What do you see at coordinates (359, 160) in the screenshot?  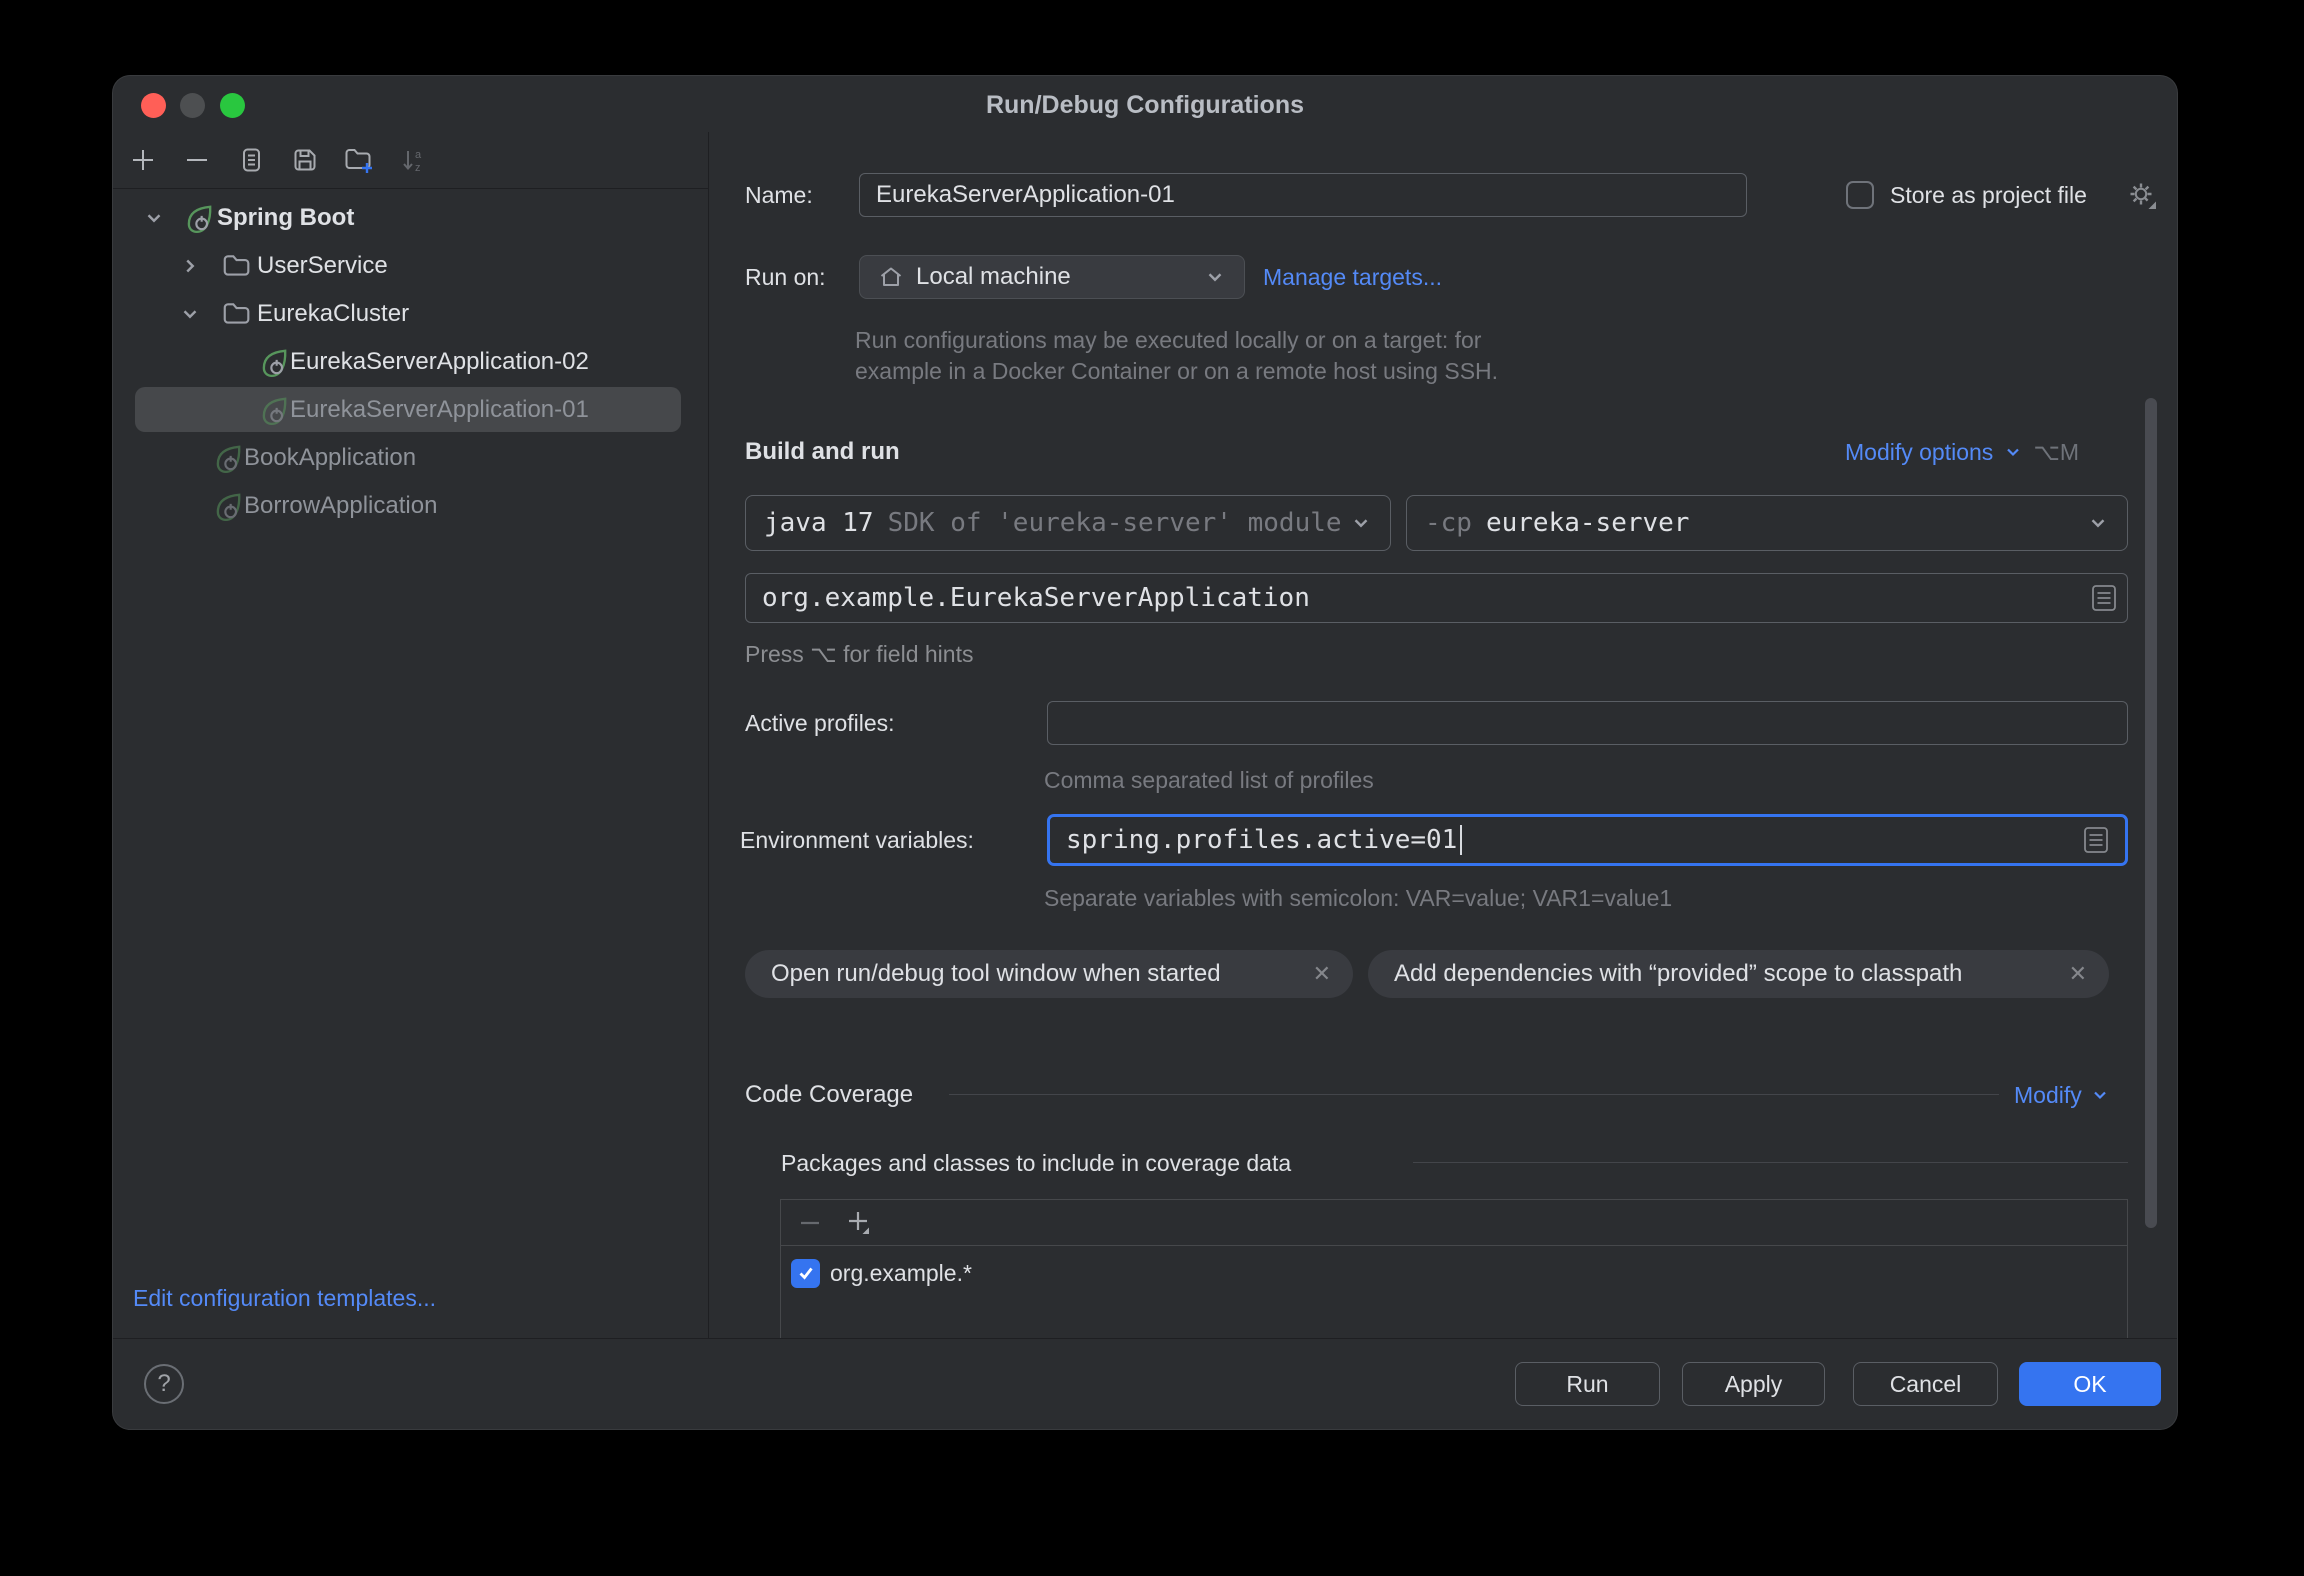 I see `new-folder-icon` at bounding box center [359, 160].